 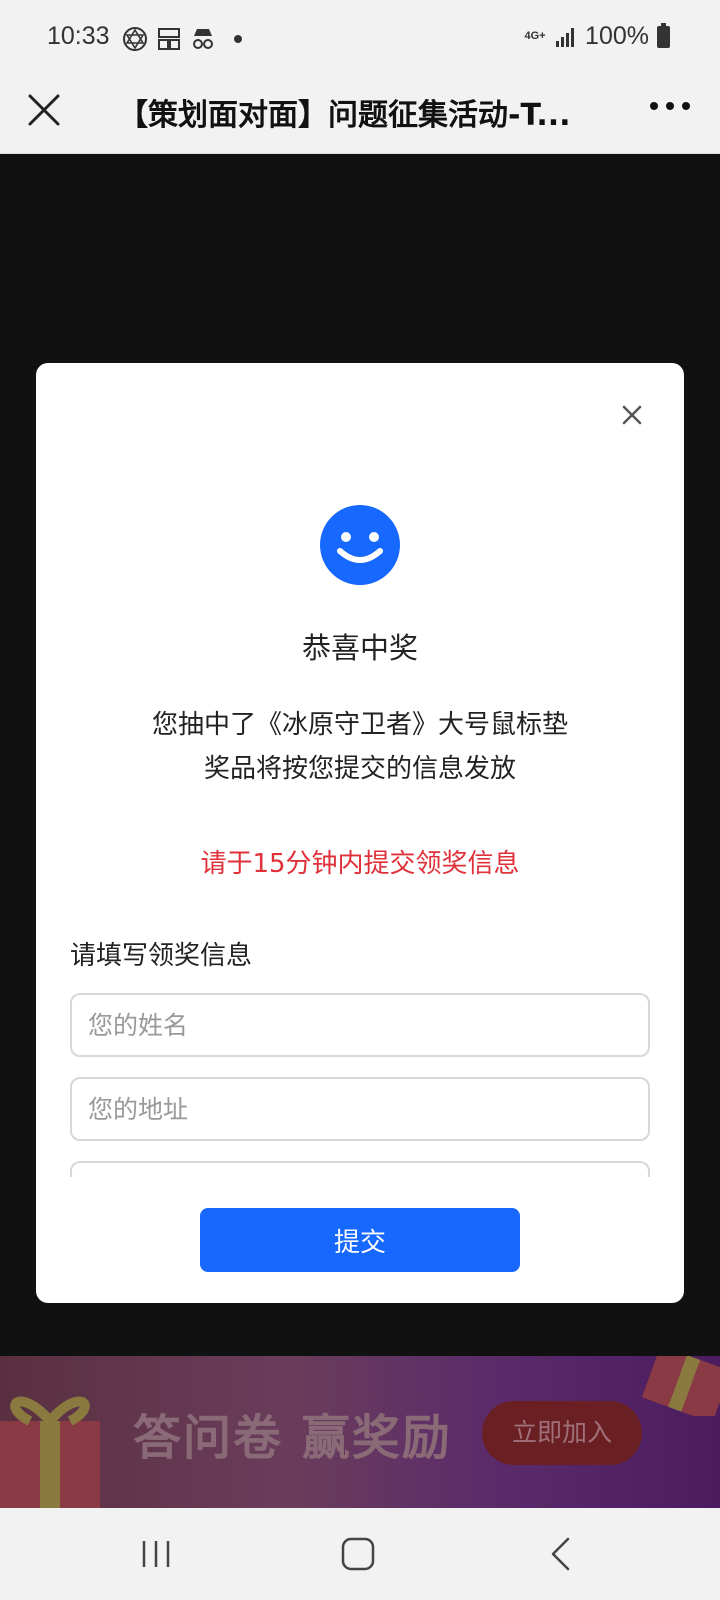 I want to click on status-notification-icons, so click(x=182, y=39).